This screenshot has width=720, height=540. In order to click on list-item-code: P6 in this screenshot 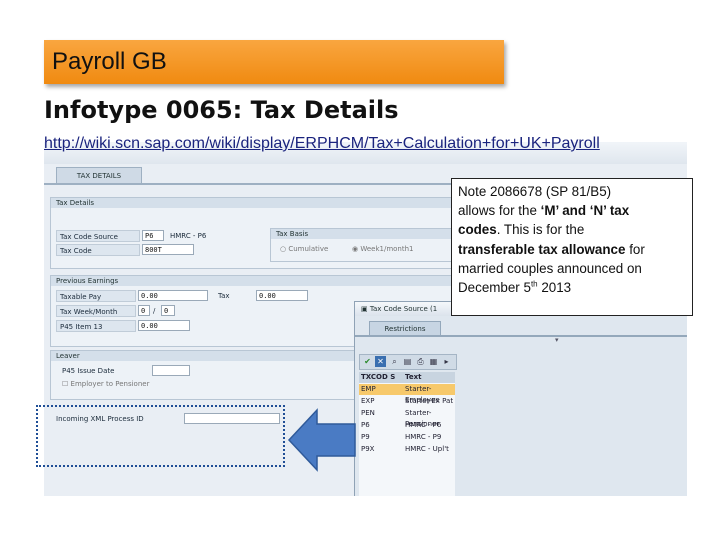, I will do `click(365, 425)`.